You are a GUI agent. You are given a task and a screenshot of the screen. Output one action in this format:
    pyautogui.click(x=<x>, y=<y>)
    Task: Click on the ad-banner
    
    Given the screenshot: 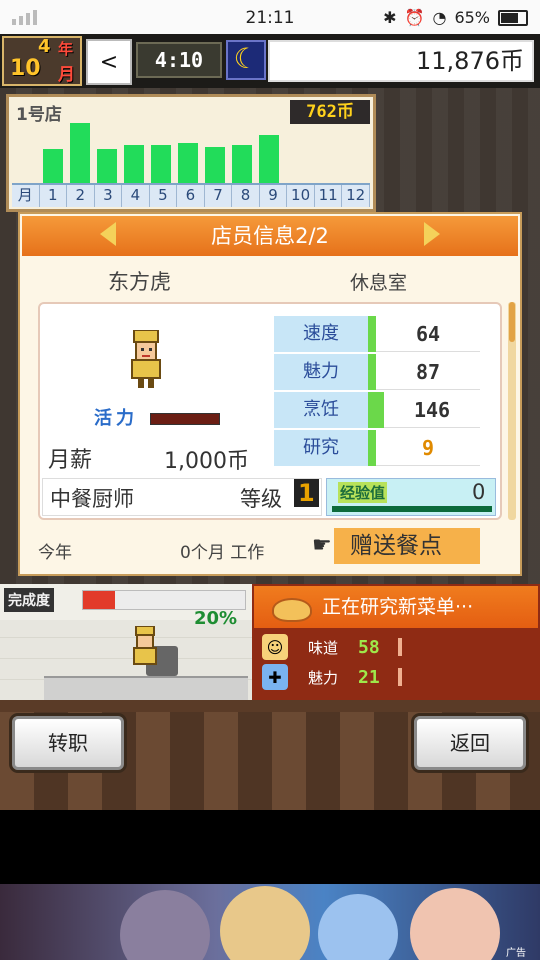 What is the action you would take?
    pyautogui.click(x=270, y=922)
    